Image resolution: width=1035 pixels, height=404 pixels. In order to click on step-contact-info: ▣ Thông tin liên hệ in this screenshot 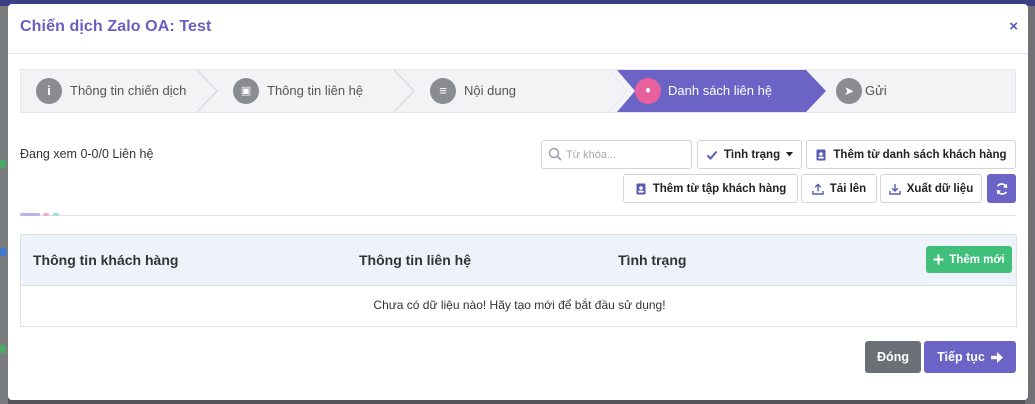, I will do `click(313, 91)`.